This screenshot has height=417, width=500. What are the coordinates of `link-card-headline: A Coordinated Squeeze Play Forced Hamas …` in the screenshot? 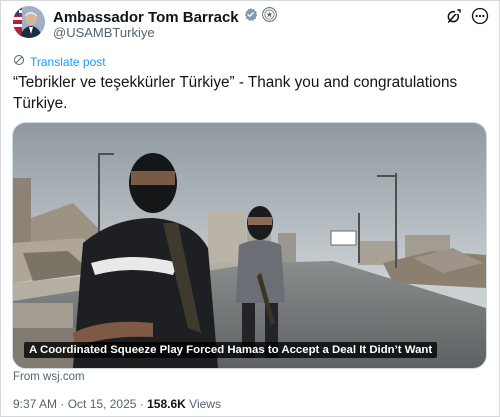 It's located at (231, 350).